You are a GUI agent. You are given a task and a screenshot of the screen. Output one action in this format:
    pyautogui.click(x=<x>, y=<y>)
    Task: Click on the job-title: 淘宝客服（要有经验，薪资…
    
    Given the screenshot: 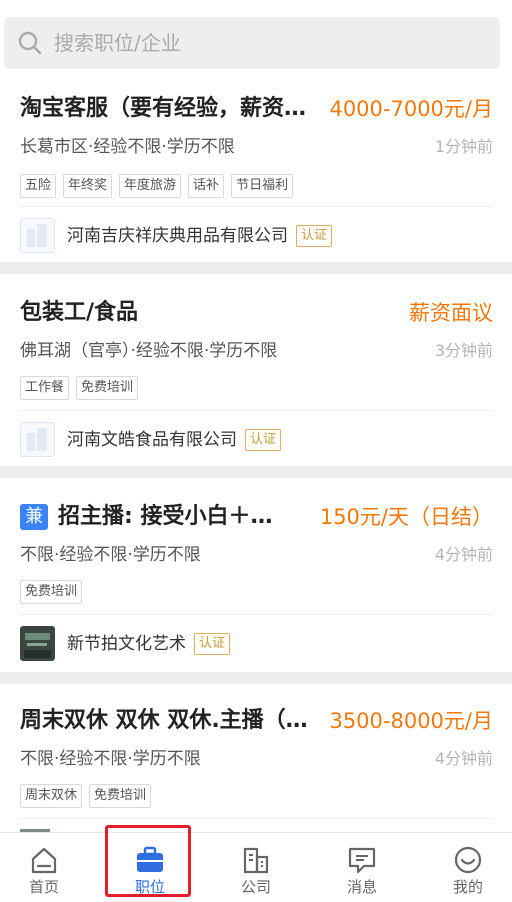 What is the action you would take?
    pyautogui.click(x=163, y=108)
    